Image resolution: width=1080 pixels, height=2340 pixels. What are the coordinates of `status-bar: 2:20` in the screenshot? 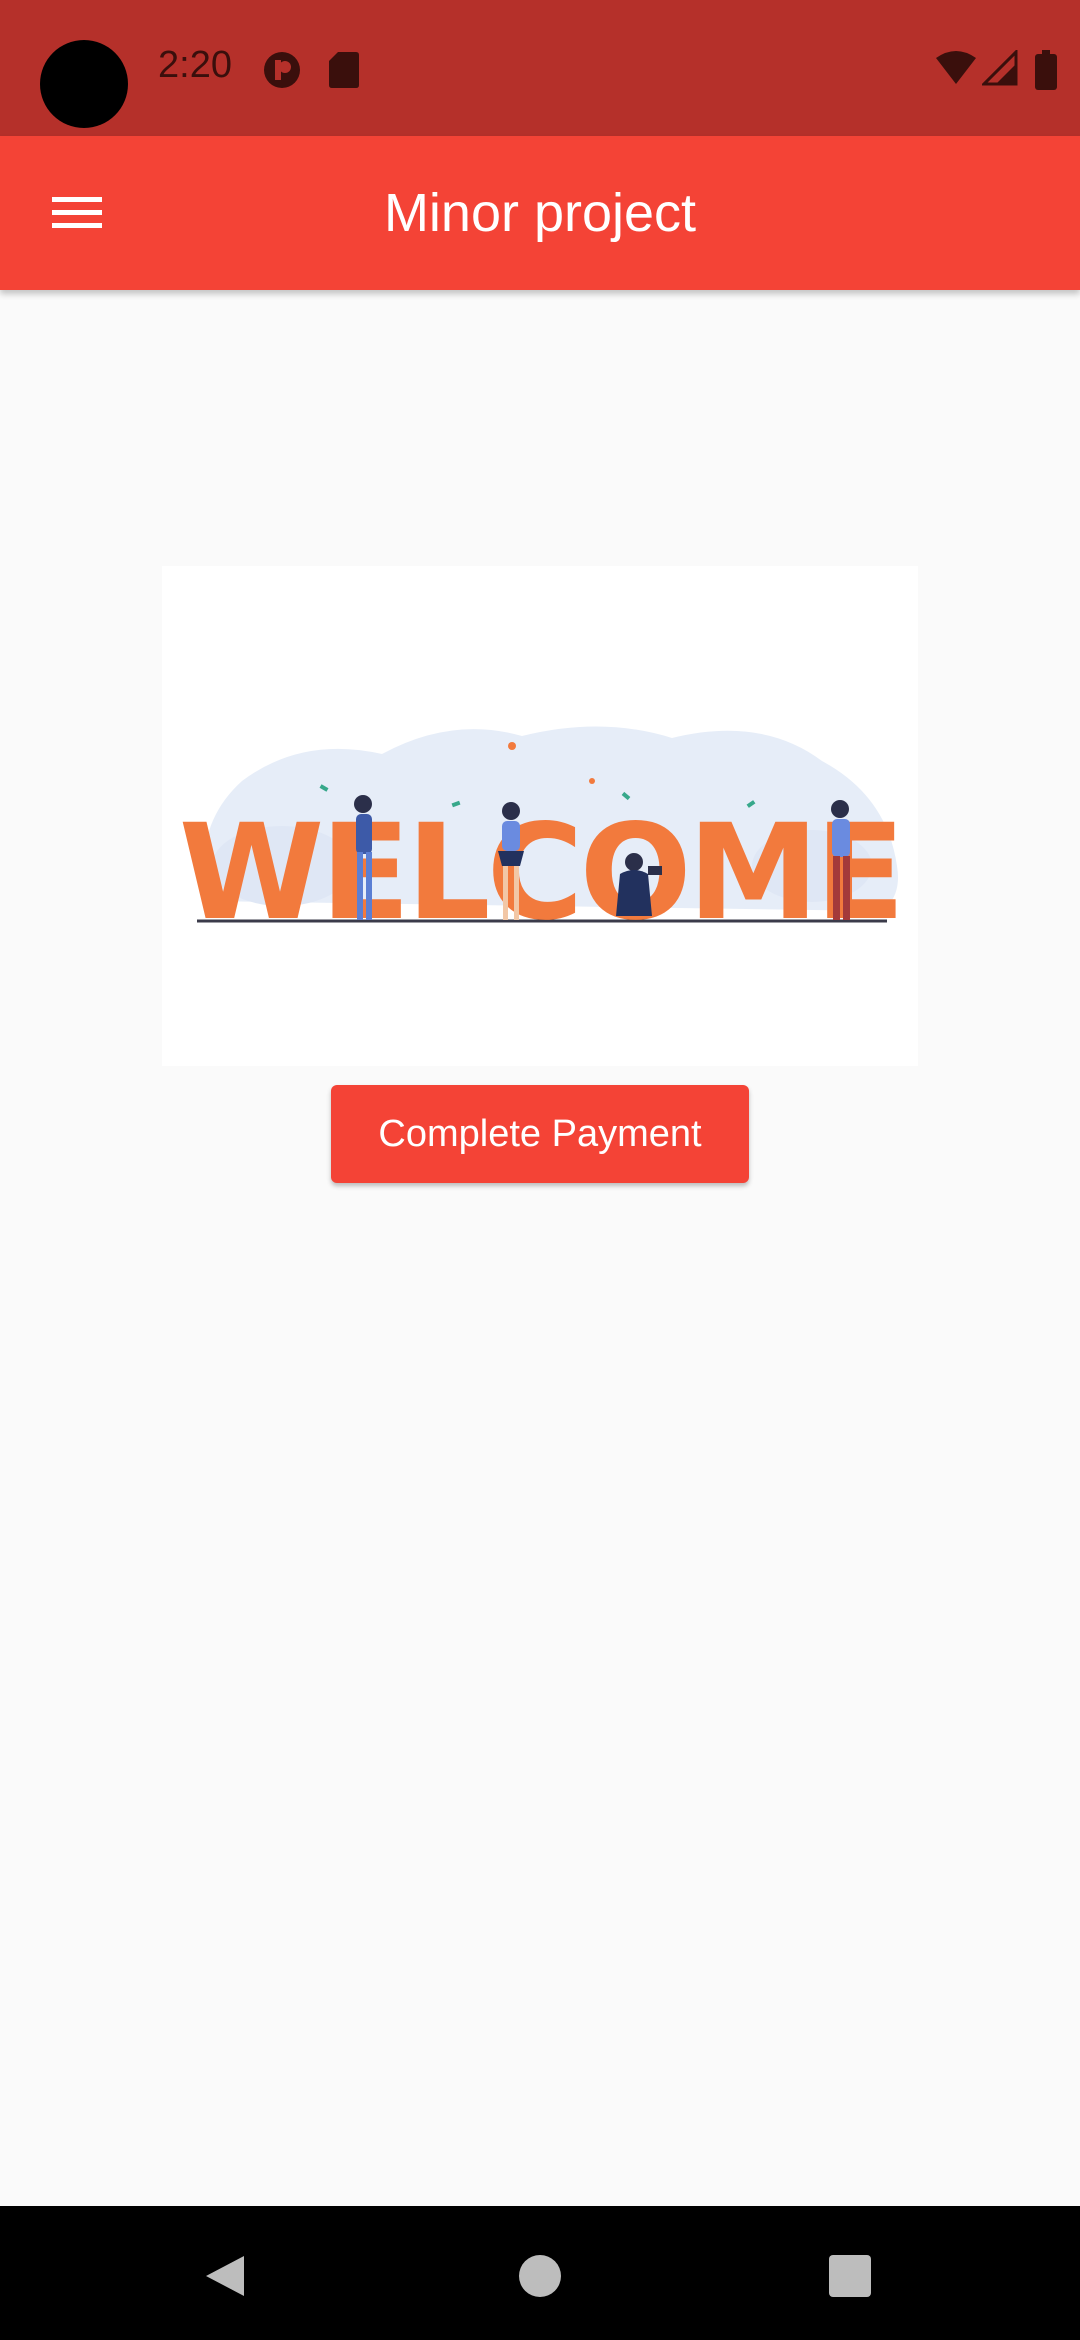 It's located at (540, 68).